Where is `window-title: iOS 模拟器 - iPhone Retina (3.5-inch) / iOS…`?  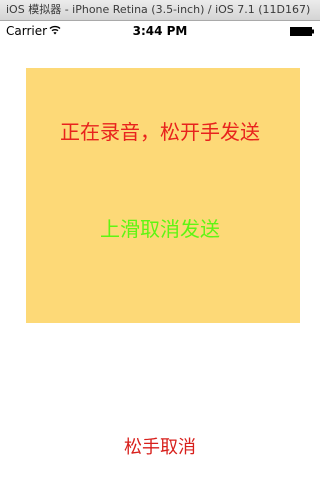
window-title: iOS 模拟器 - iPhone Retina (3.5-inch) / iOS… is located at coordinates (158, 9).